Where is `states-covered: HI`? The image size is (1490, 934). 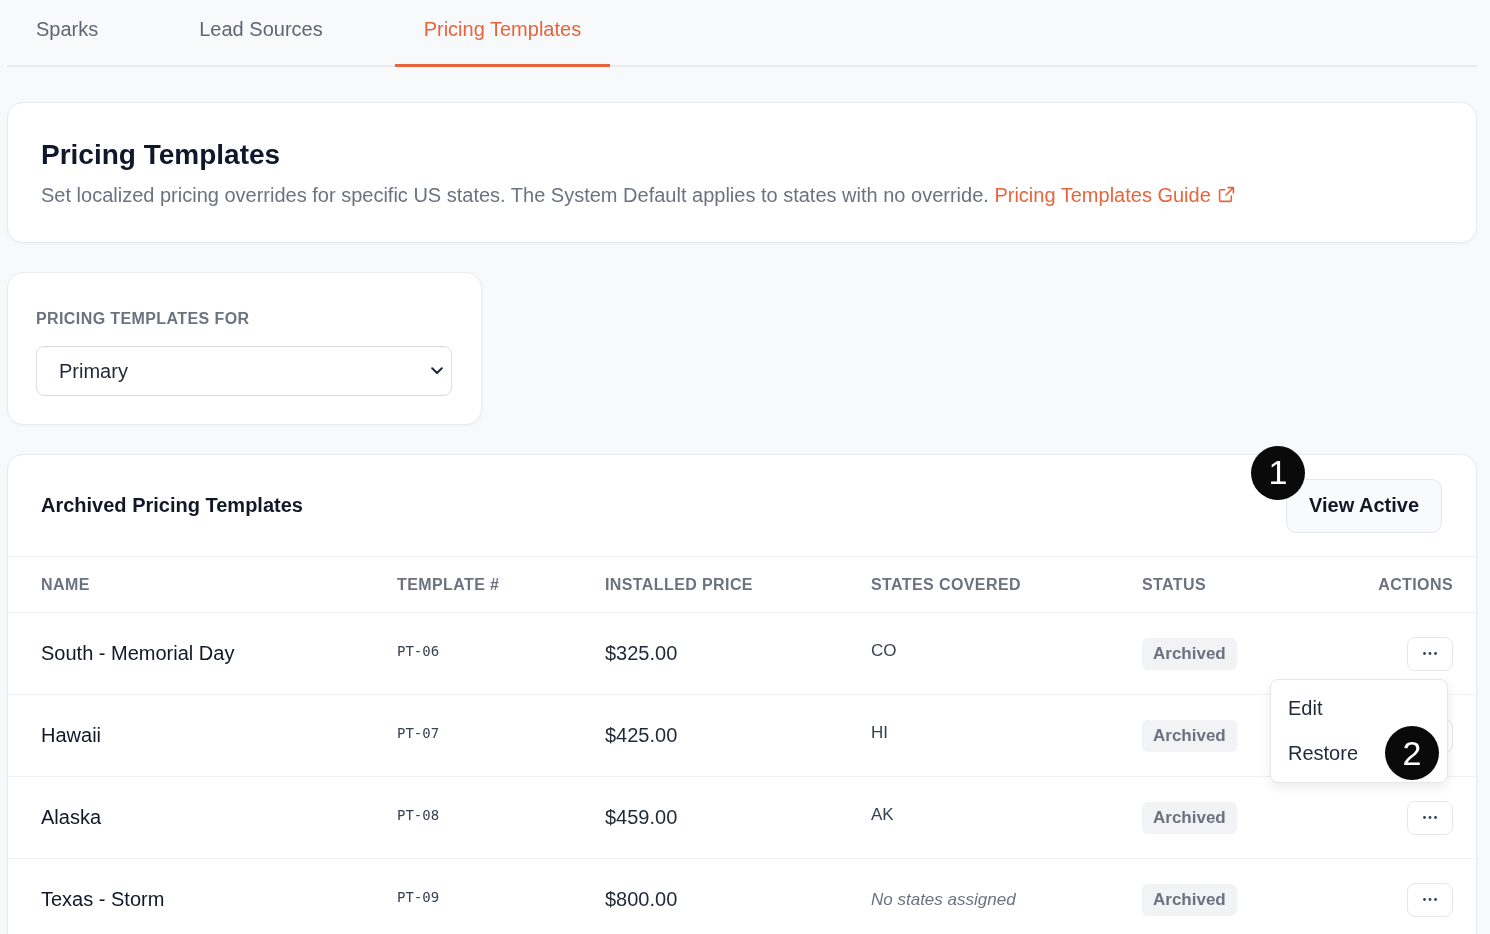
states-covered: HI is located at coordinates (880, 732).